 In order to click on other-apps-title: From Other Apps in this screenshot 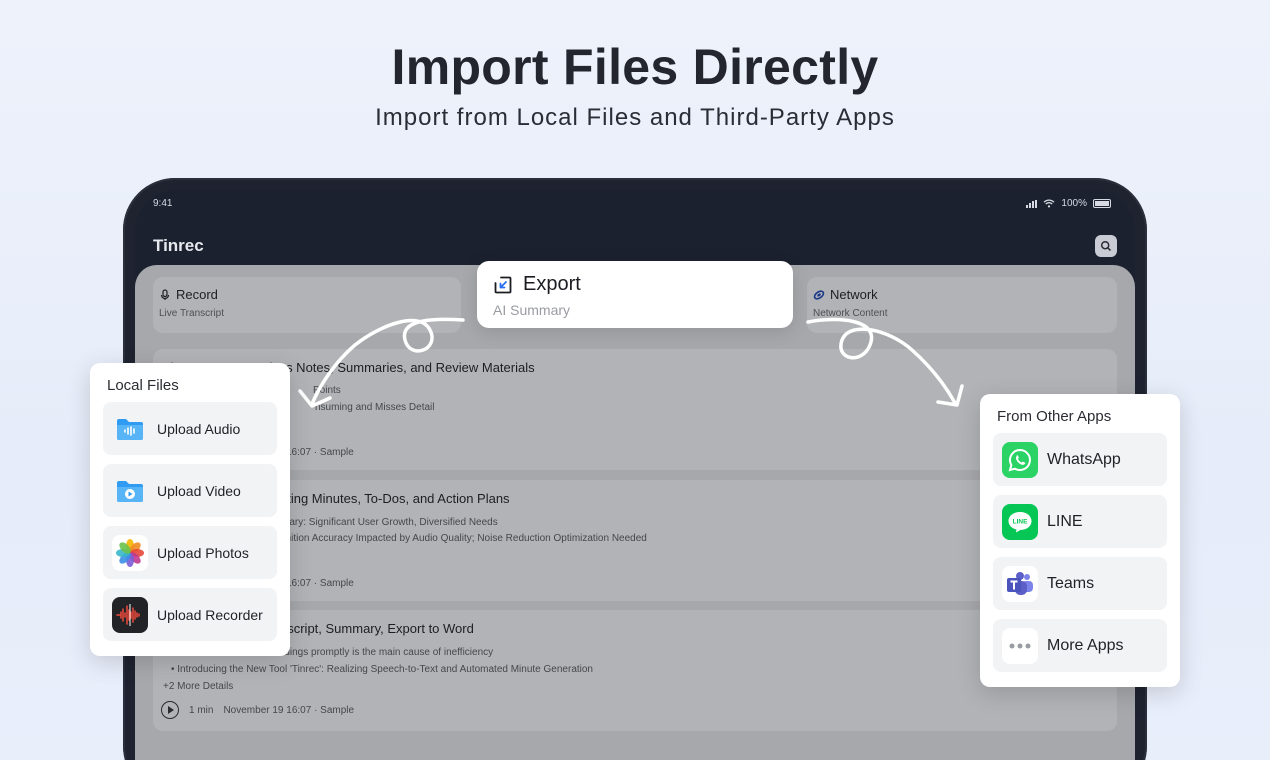, I will do `click(1054, 416)`.